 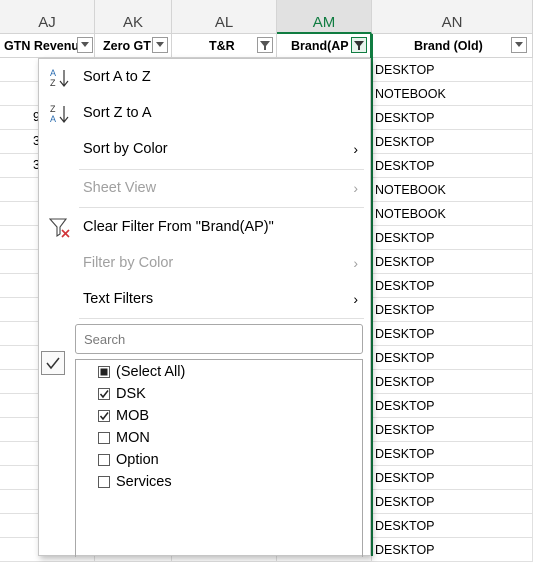 I want to click on sheet-view-label: Sheet View, so click(x=120, y=188).